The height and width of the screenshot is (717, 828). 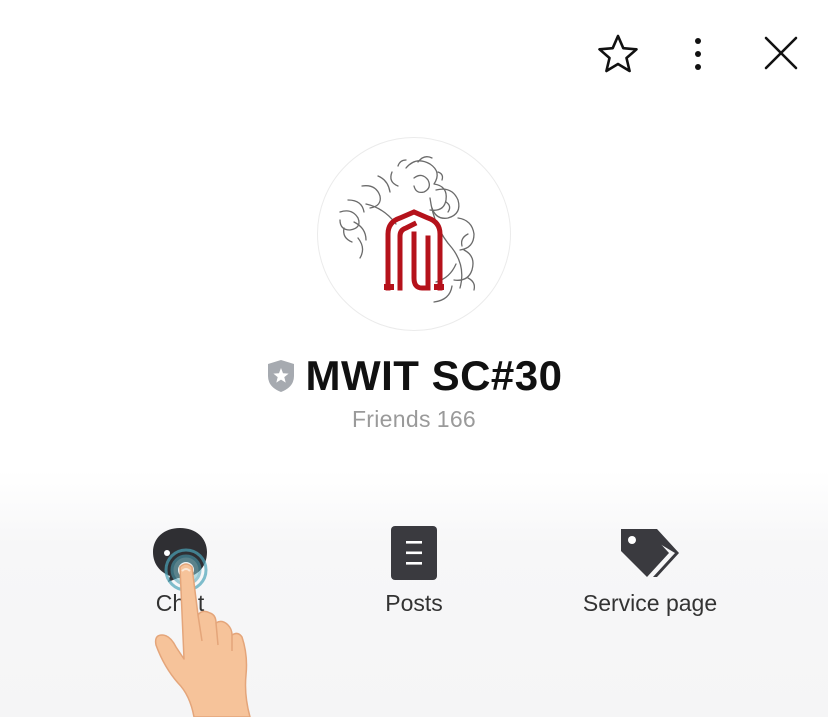 I want to click on service-page-label: Service page, so click(x=650, y=603).